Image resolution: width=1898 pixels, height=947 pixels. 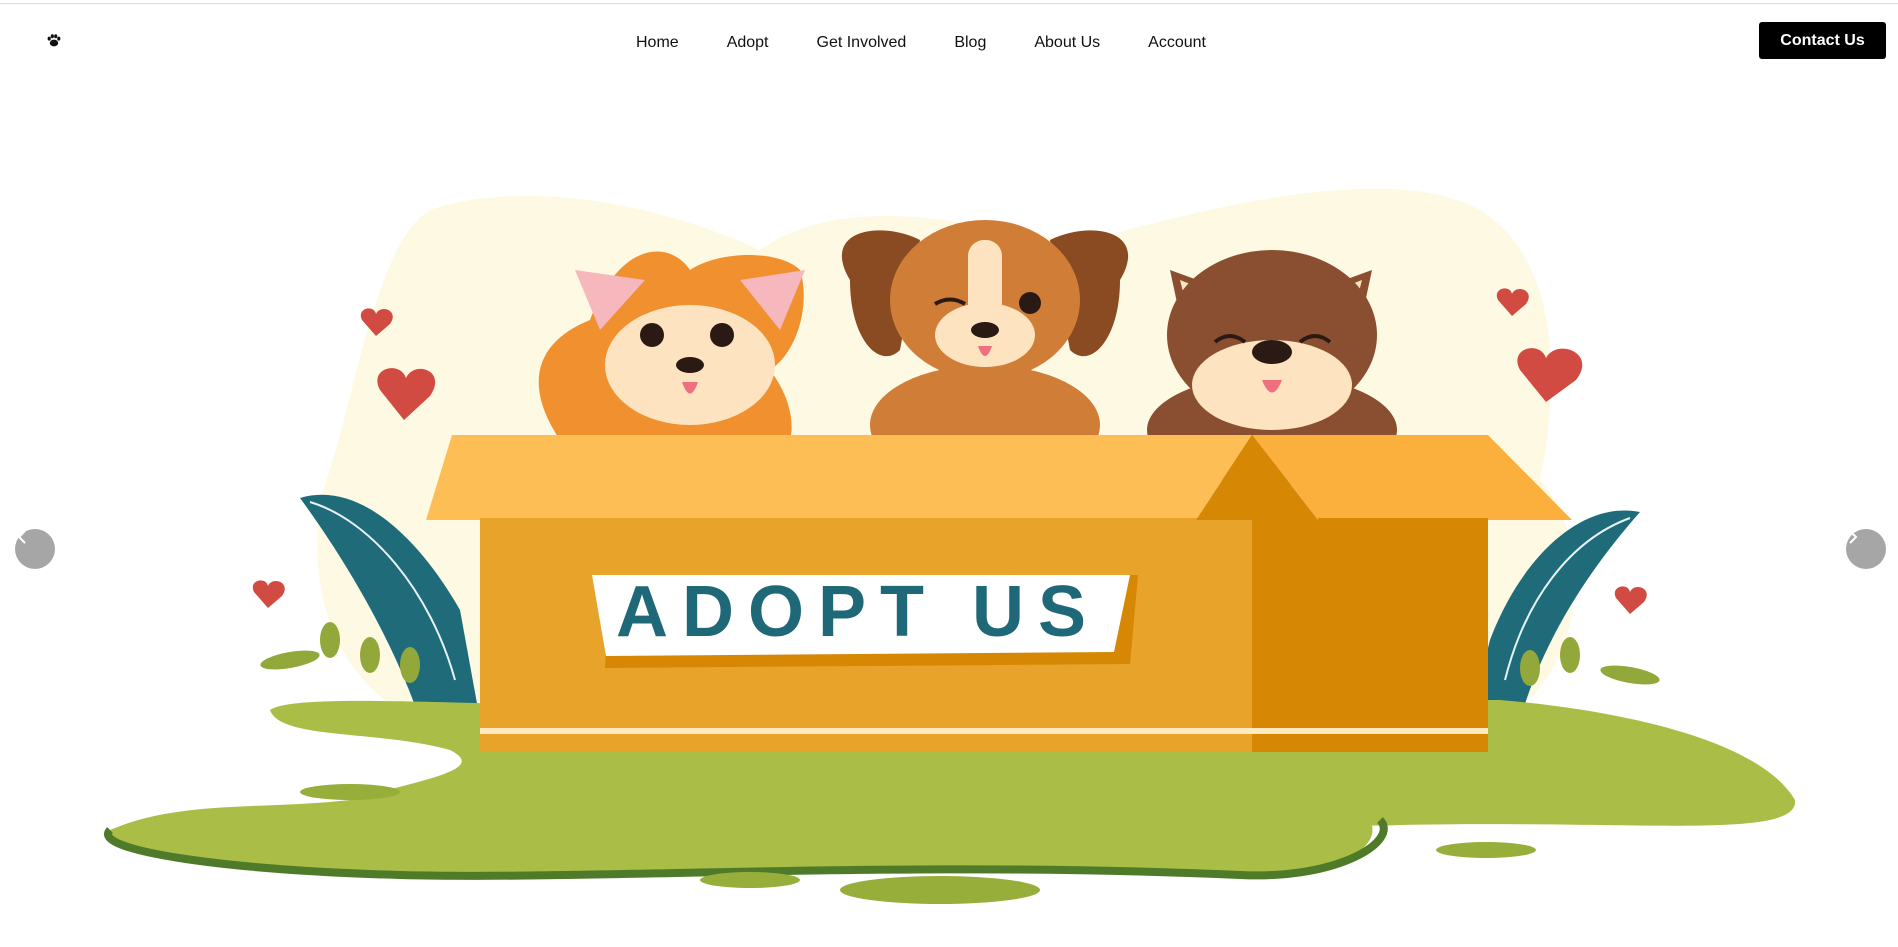 What do you see at coordinates (748, 43) in the screenshot?
I see `nav-adopt: Adopt` at bounding box center [748, 43].